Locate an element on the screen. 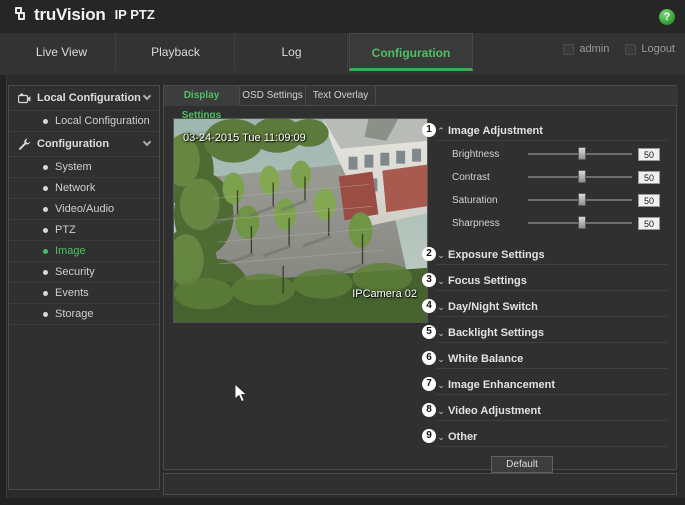  brightness-slider-track is located at coordinates (580, 153).